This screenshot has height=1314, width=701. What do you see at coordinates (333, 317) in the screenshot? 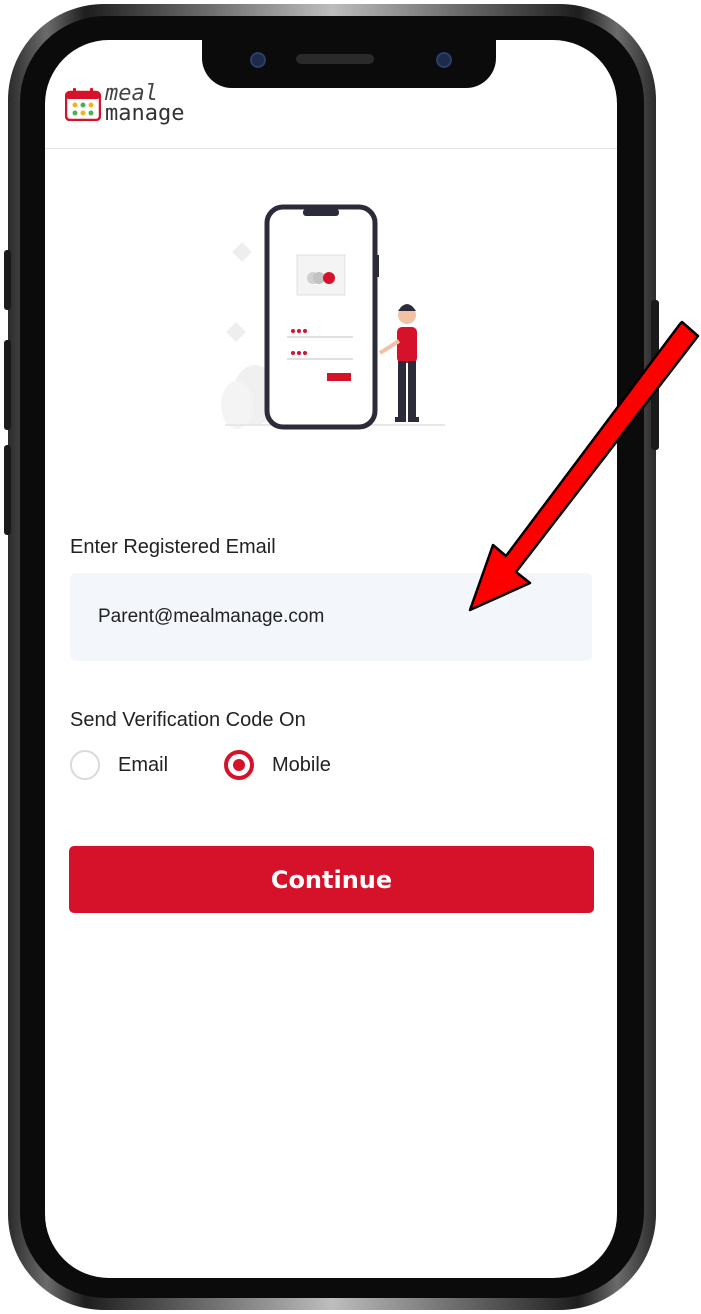
I see `phone-verification-illustration` at bounding box center [333, 317].